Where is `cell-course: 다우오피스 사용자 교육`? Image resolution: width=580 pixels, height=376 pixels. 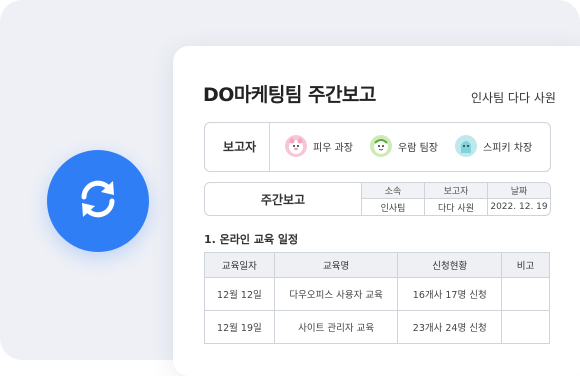 cell-course: 다우오피스 사용자 교육 is located at coordinates (336, 294).